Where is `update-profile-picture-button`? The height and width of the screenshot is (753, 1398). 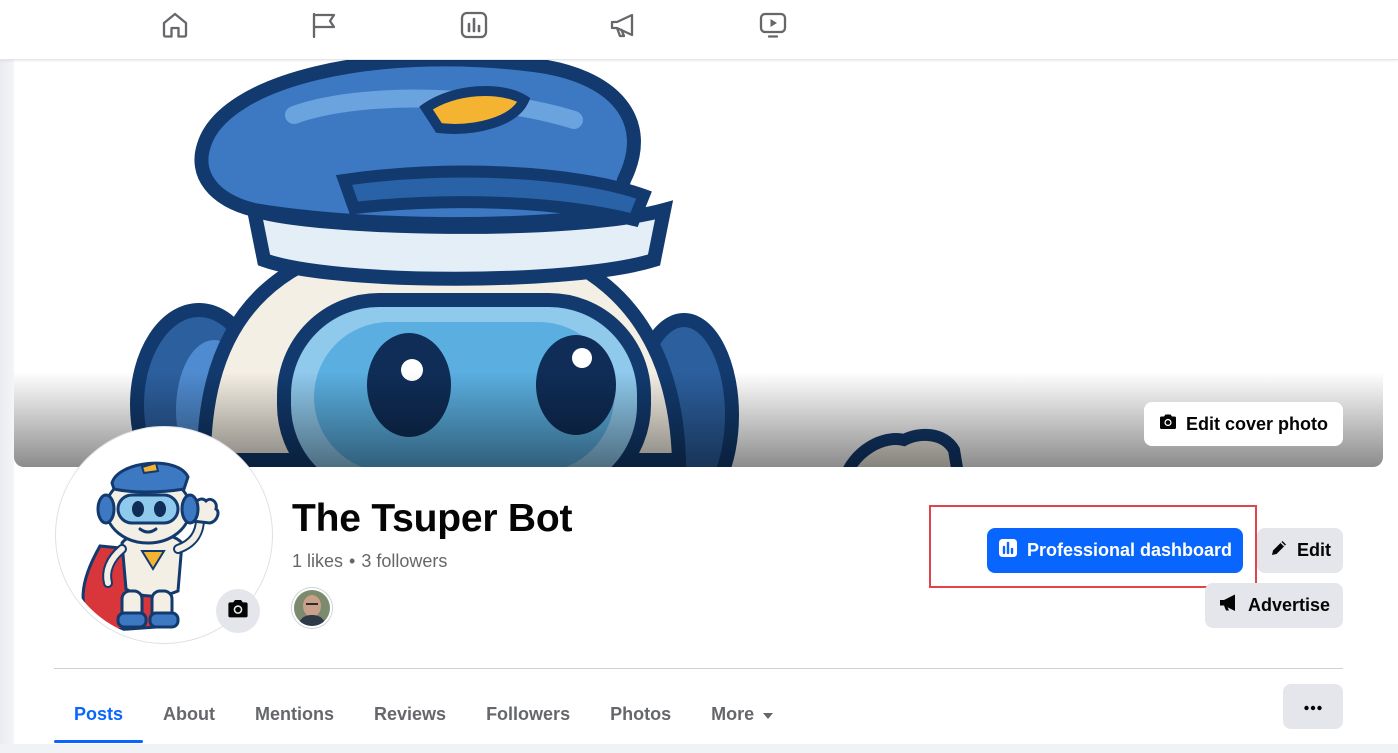
update-profile-picture-button is located at coordinates (238, 611).